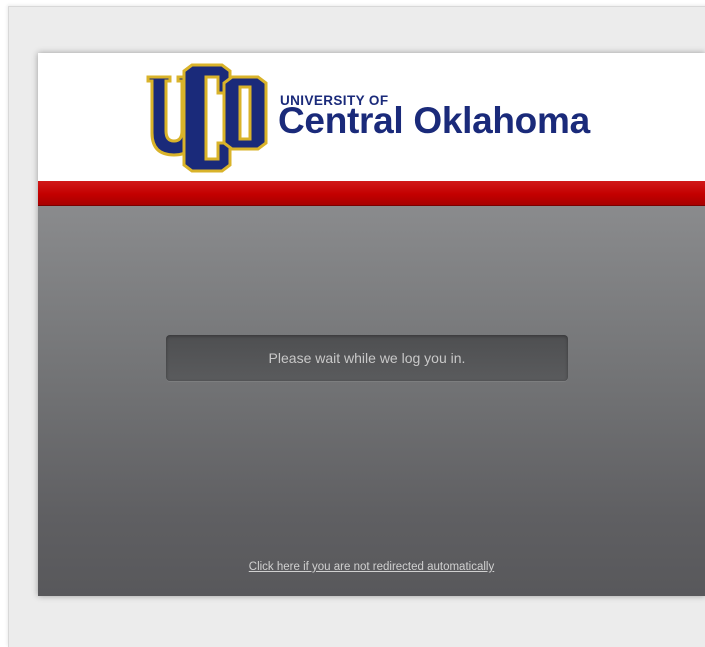 This screenshot has width=705, height=647. Describe the element at coordinates (434, 120) in the screenshot. I see `logo-central-oklahoma: Central Oklahoma` at that location.